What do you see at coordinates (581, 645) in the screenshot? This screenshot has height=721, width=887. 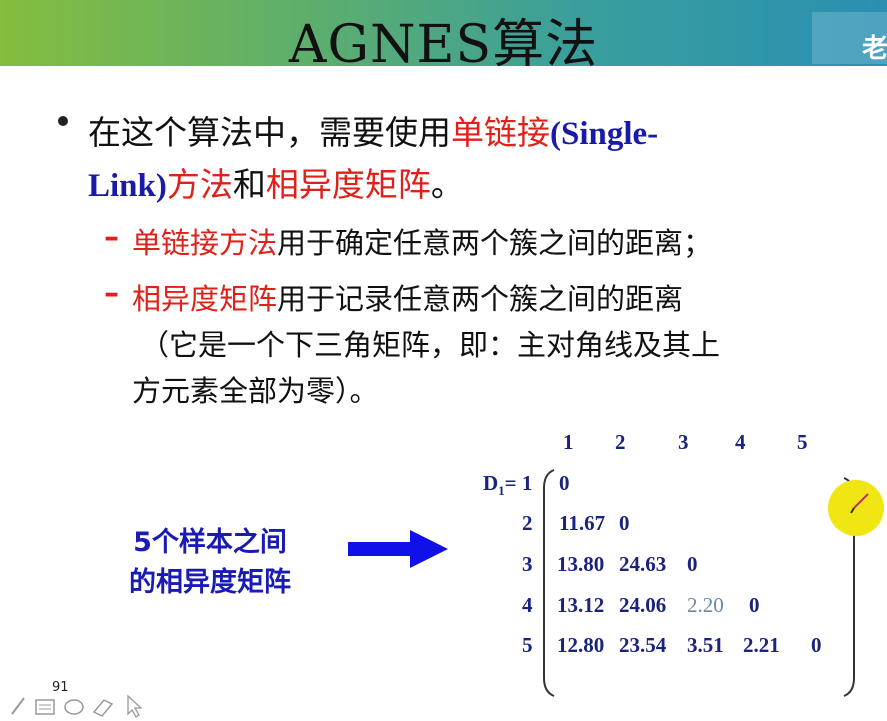 I see `matrix-cell: 12.80` at bounding box center [581, 645].